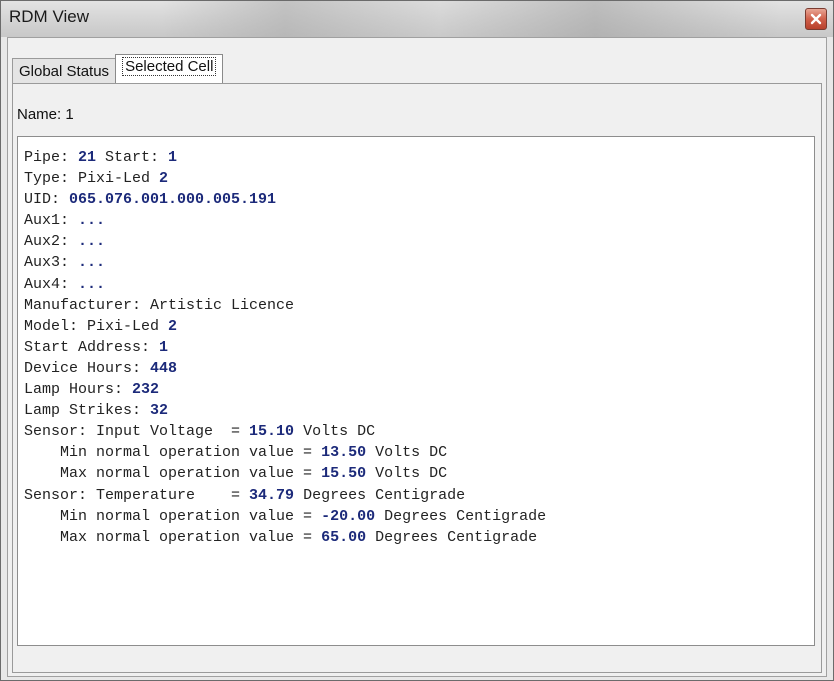 This screenshot has width=834, height=681. What do you see at coordinates (87, 368) in the screenshot?
I see `info-line-label: Device Hours:` at bounding box center [87, 368].